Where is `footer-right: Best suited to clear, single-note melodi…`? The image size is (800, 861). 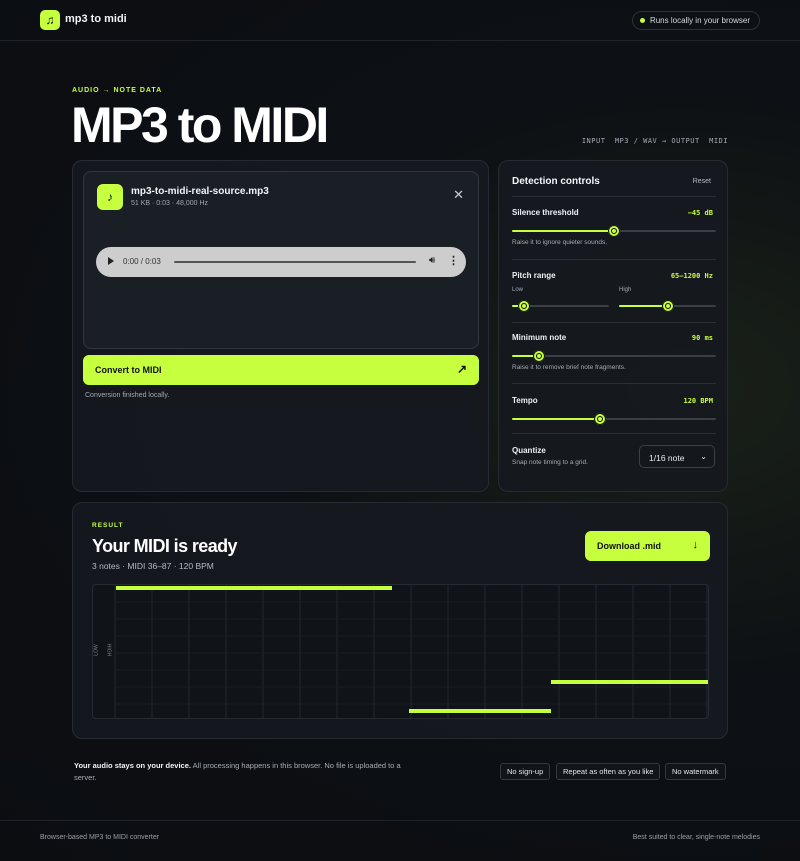
footer-right: Best suited to clear, single-note melodi… is located at coordinates (696, 837).